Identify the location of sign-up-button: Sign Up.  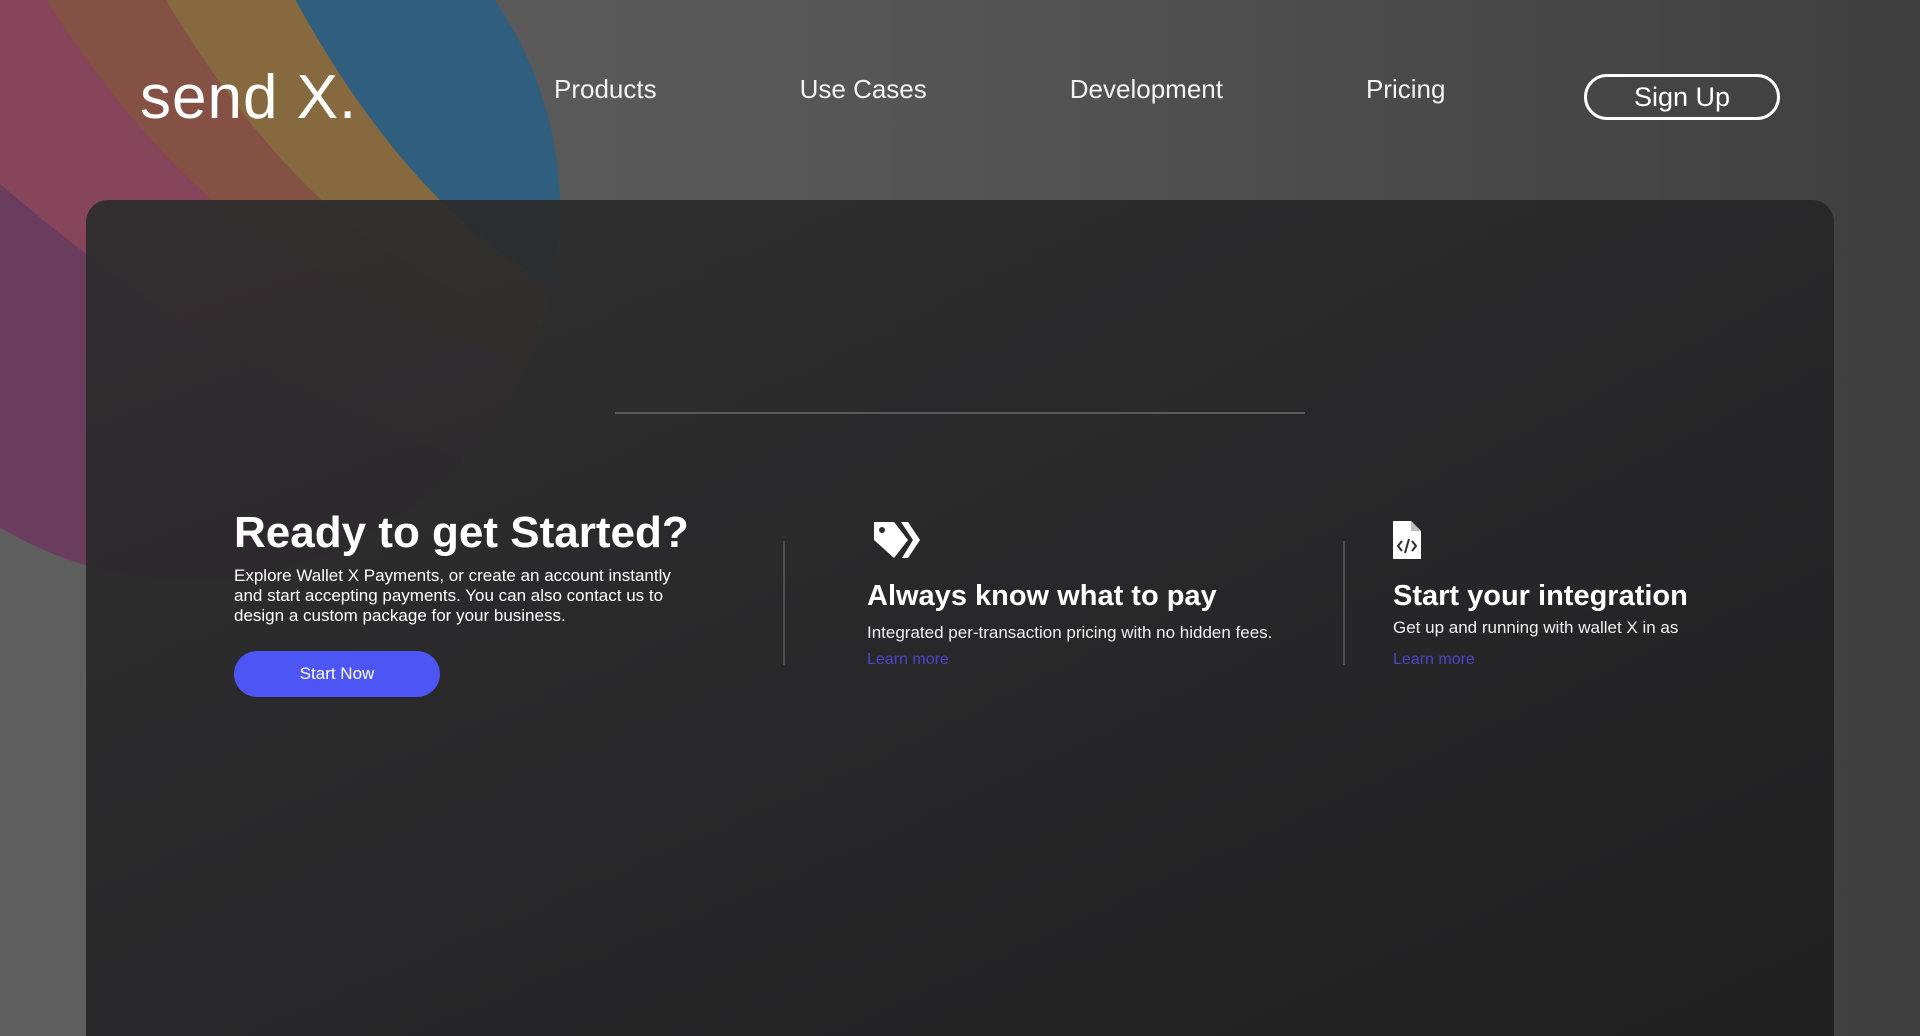
(1682, 97).